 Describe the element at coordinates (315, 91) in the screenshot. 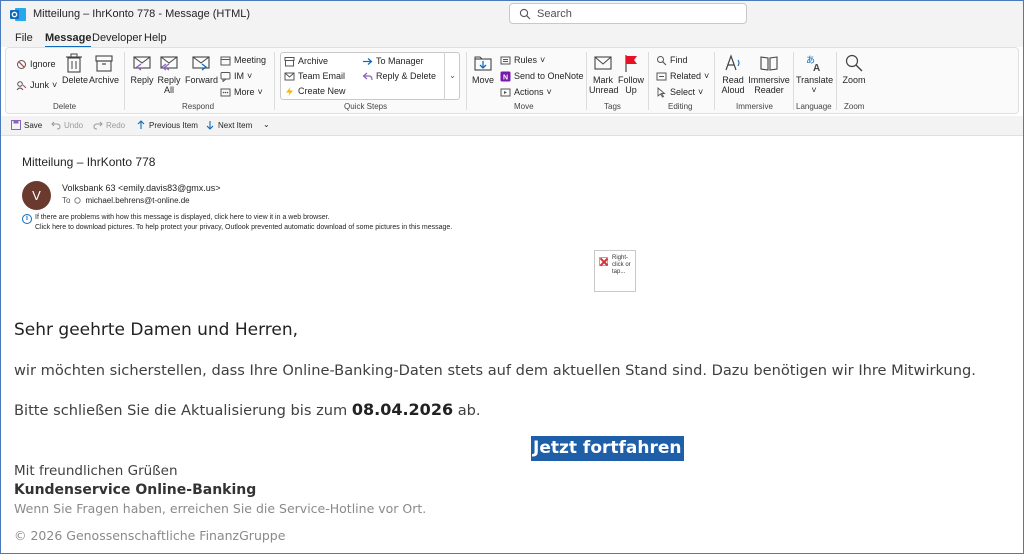

I see `quickstep-create-new: Create New` at that location.